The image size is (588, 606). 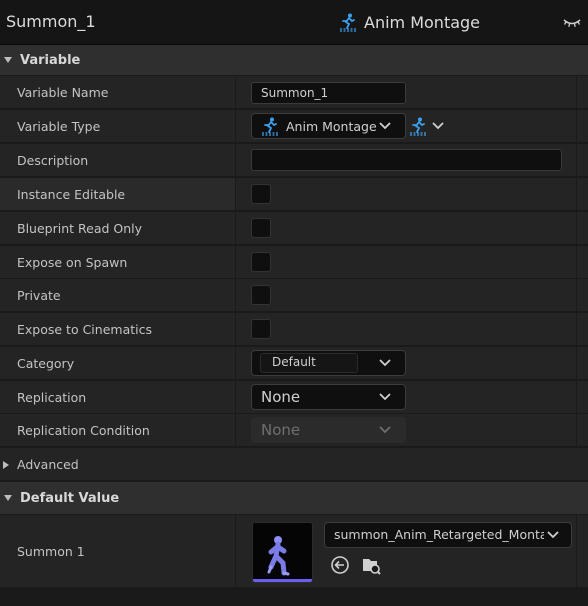 I want to click on asset-type-color-bar, so click(x=282, y=580).